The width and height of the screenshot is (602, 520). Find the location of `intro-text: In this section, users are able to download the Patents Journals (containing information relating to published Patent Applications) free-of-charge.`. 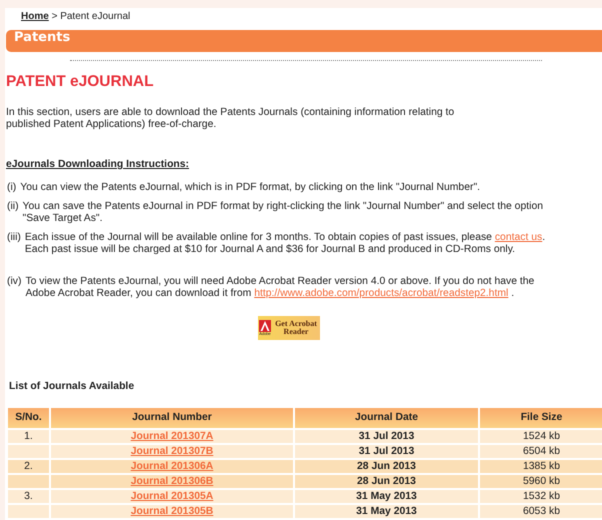

intro-text: In this section, users are able to download the Patents Journals (containing information relating to published Patent Applications) free-of-charge. is located at coordinates (231, 119).